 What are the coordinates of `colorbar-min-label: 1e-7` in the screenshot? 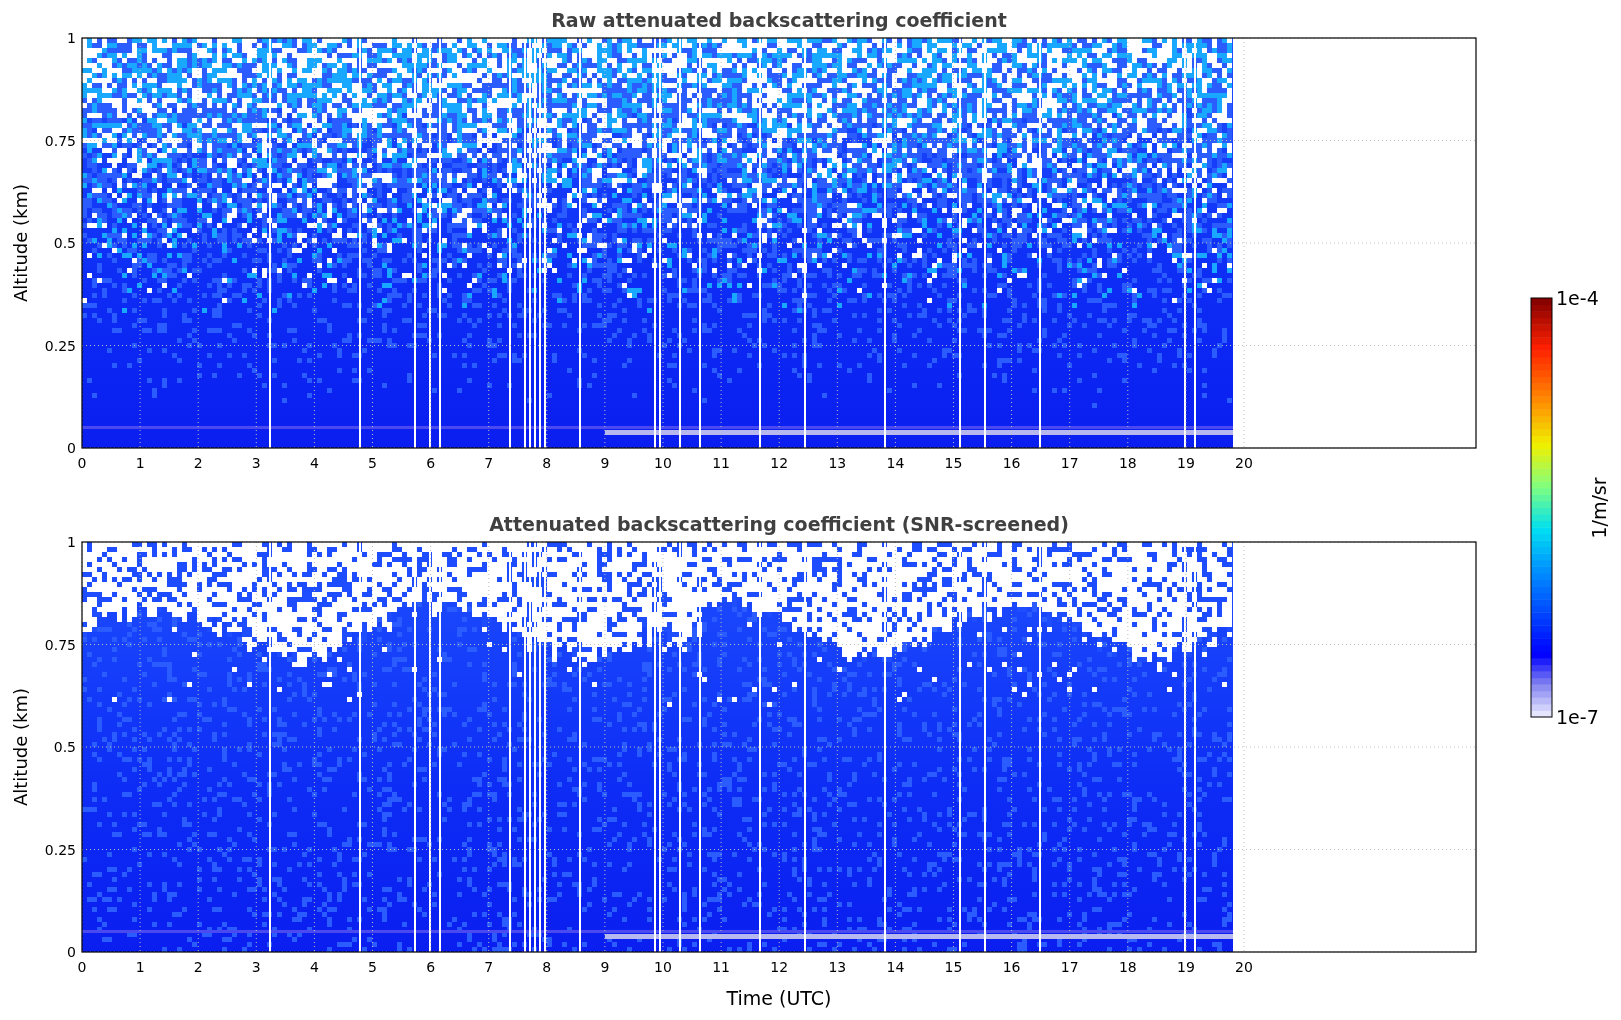 It's located at (1577, 717).